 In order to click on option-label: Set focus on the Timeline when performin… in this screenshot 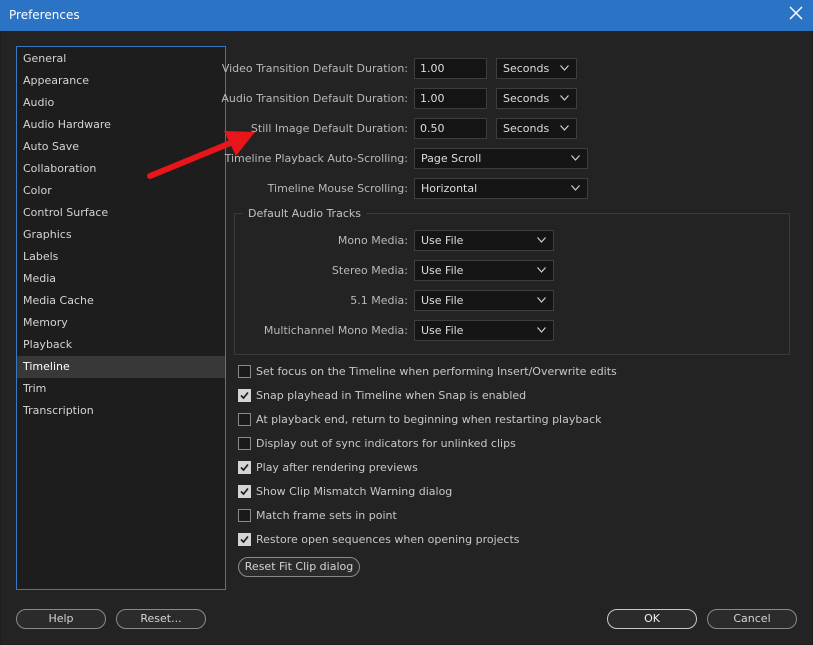, I will do `click(436, 371)`.